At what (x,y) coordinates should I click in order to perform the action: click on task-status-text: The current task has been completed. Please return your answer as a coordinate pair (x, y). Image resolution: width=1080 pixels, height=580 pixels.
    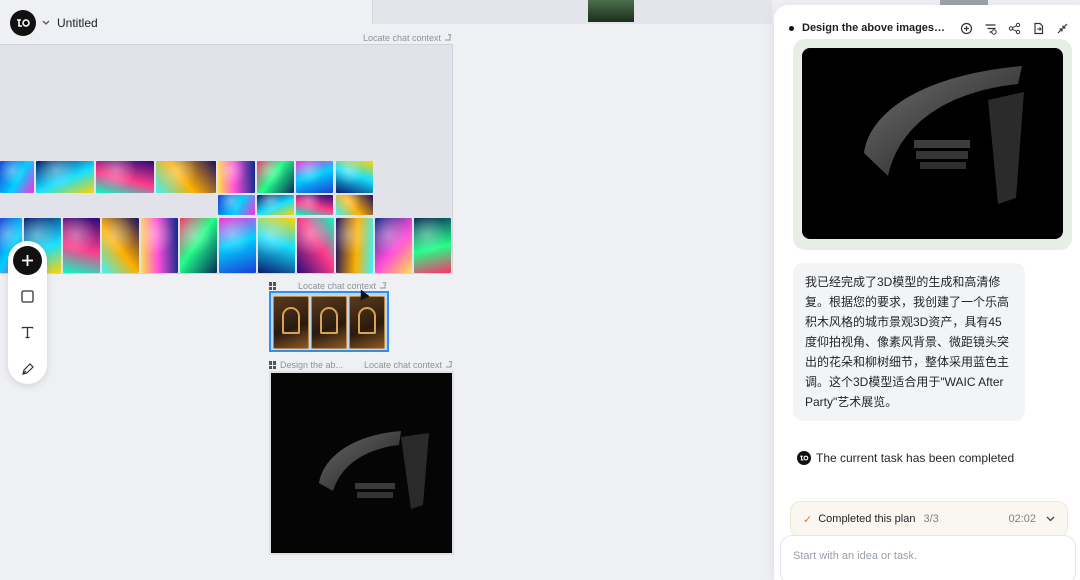
    Looking at the image, I should click on (915, 458).